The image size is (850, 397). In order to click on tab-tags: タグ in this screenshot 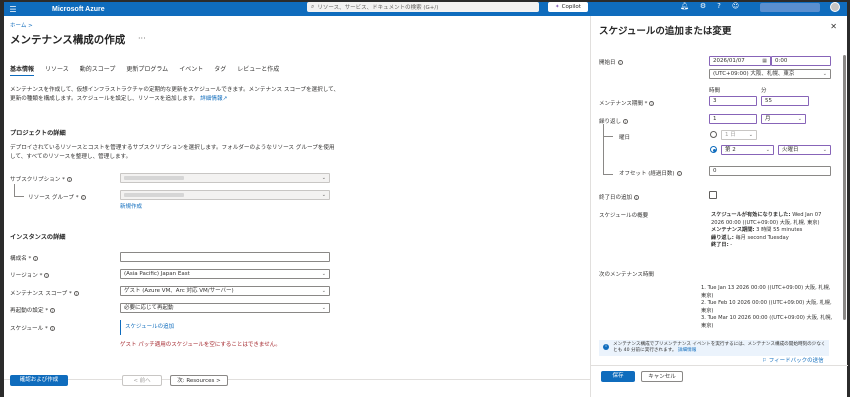, I will do `click(220, 70)`.